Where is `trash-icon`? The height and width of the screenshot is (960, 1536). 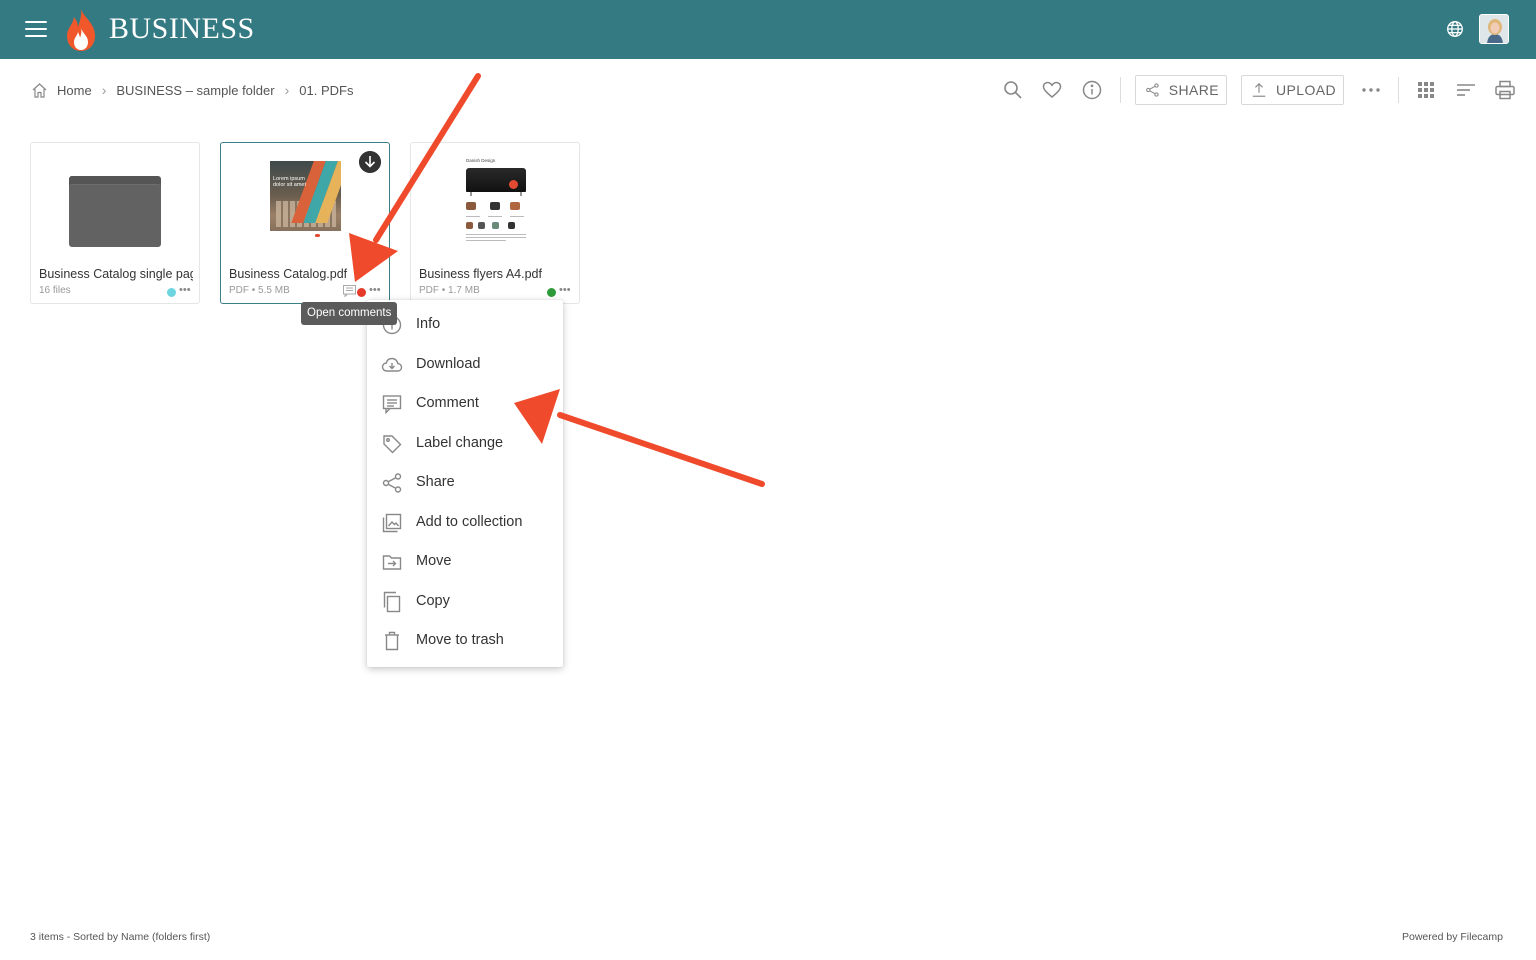
trash-icon is located at coordinates (392, 641).